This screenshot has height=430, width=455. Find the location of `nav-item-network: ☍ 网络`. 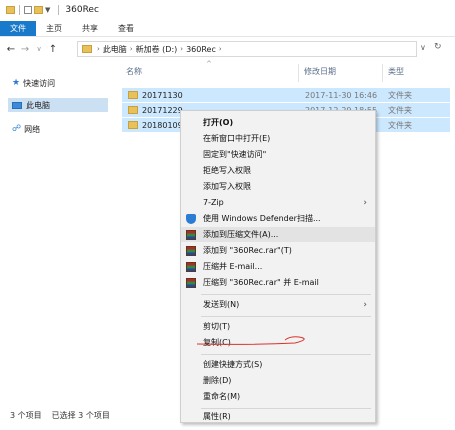

nav-item-network: ☍ 网络 is located at coordinates (58, 129).